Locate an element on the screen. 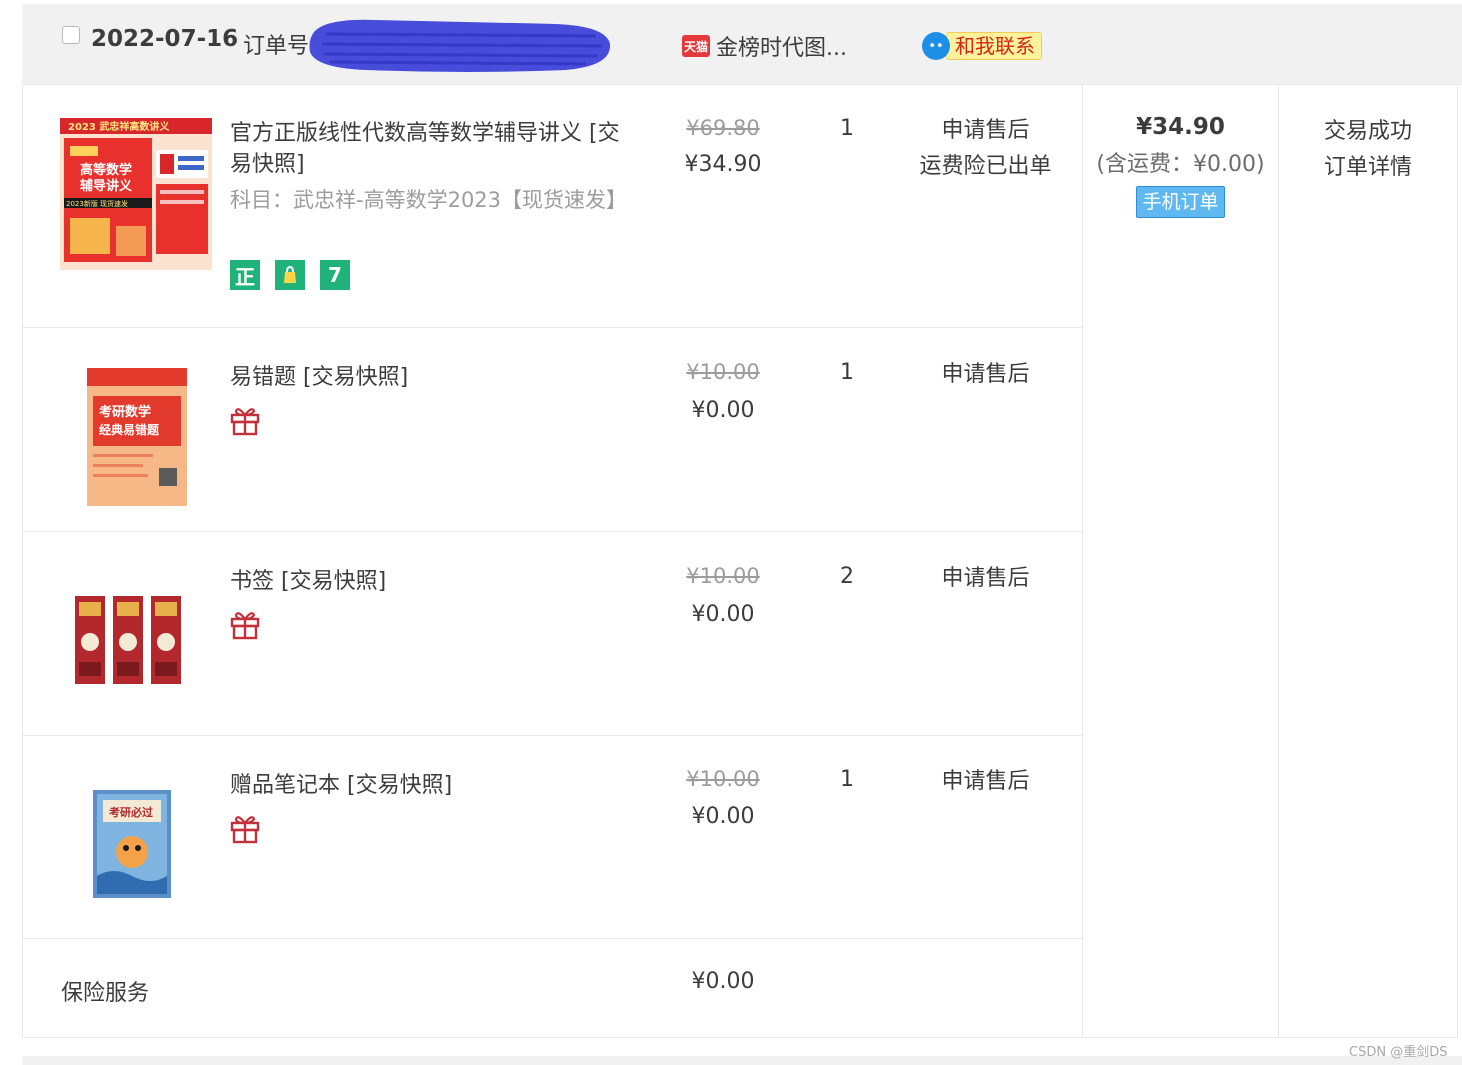  original-price: ¥69.80 is located at coordinates (723, 128).